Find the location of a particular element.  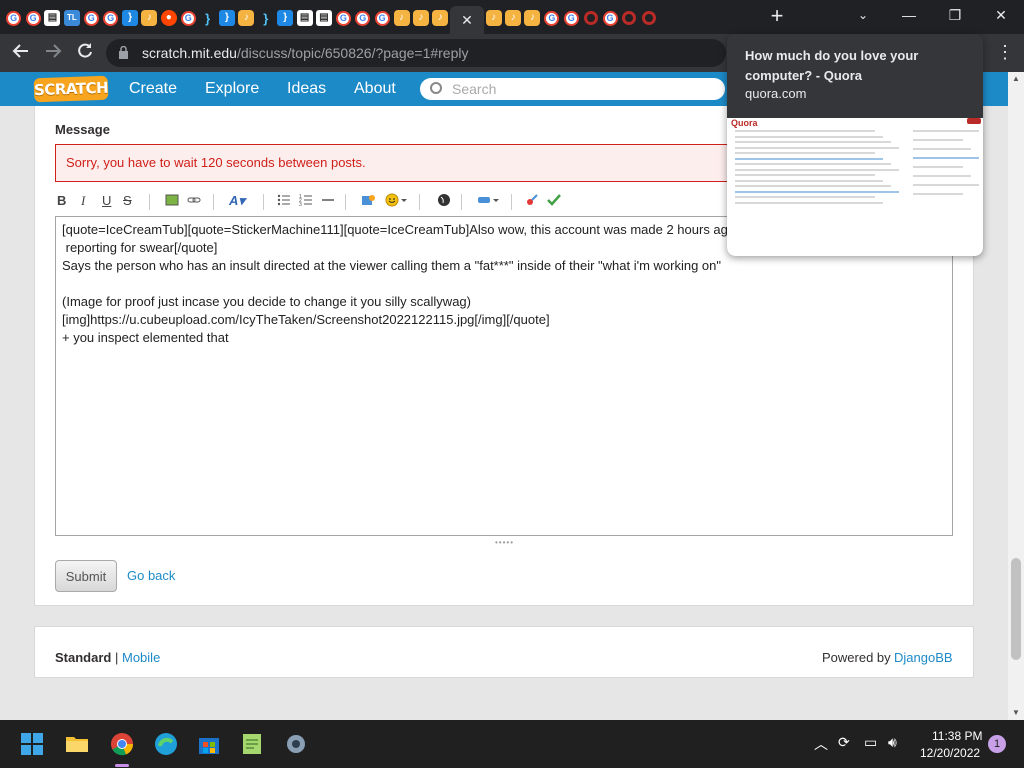

submit-button: Submit is located at coordinates (86, 576).